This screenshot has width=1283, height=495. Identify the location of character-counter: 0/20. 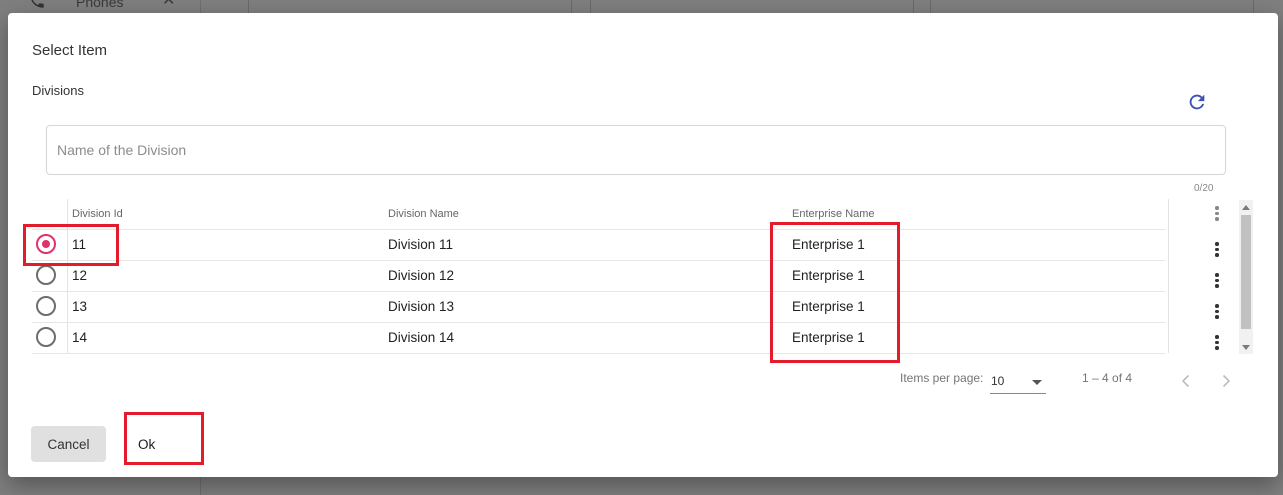
(1204, 188).